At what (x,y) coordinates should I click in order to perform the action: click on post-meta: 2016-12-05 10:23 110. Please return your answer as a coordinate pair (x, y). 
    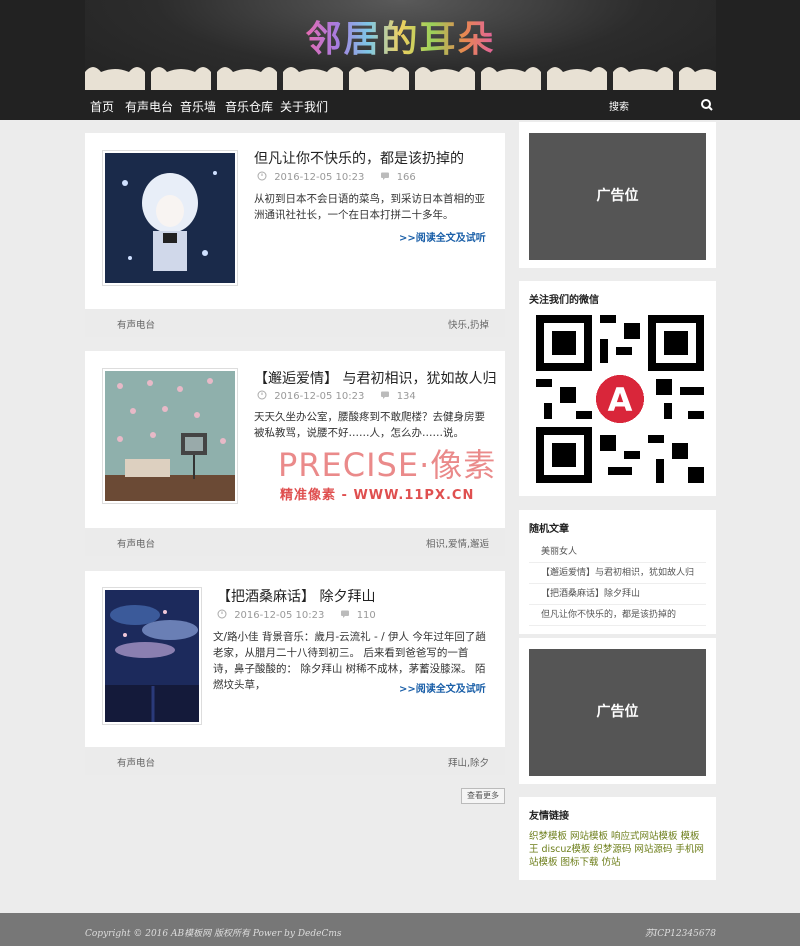
    Looking at the image, I should click on (296, 615).